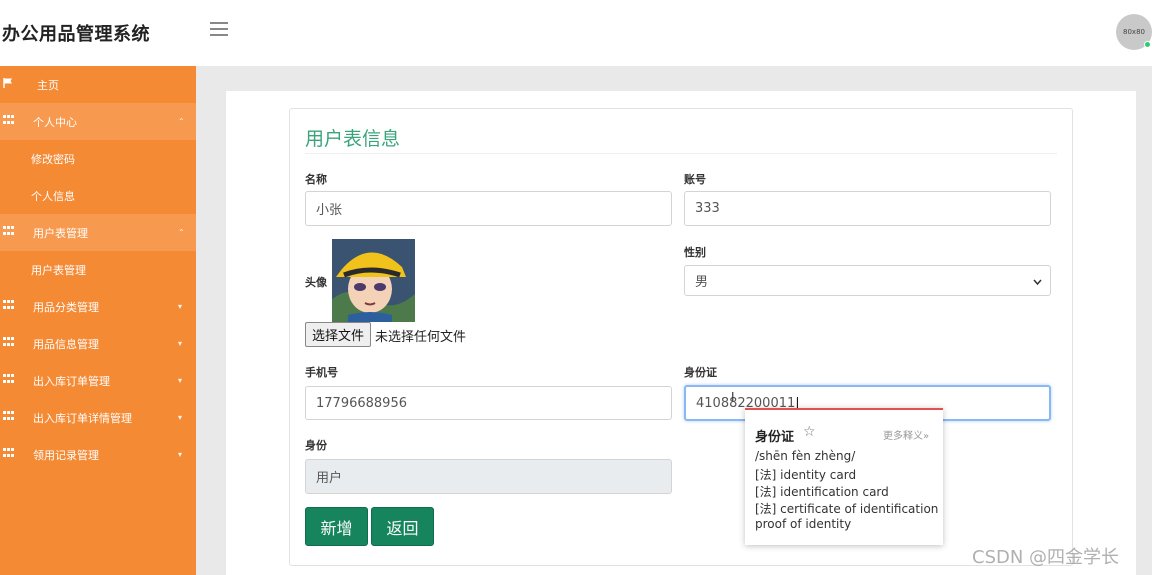 This screenshot has width=1152, height=575. I want to click on sidebar-item-stock-order-details: 出入库订单详情管理 ▾, so click(98, 417).